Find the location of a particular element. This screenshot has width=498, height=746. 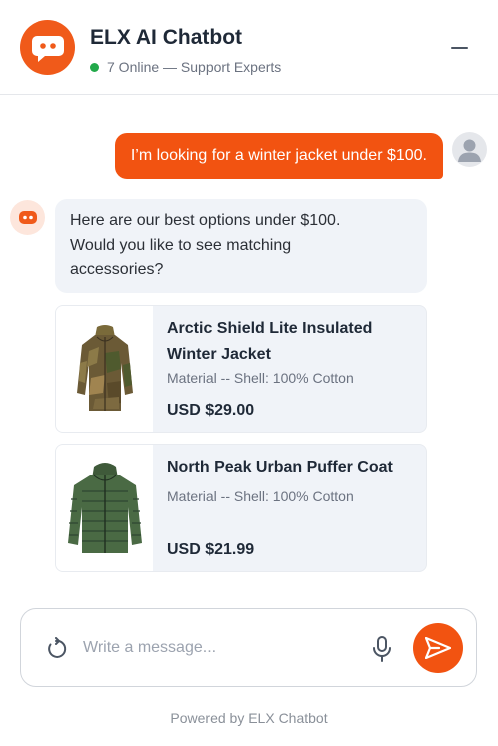

refresh-icon is located at coordinates (56, 649).